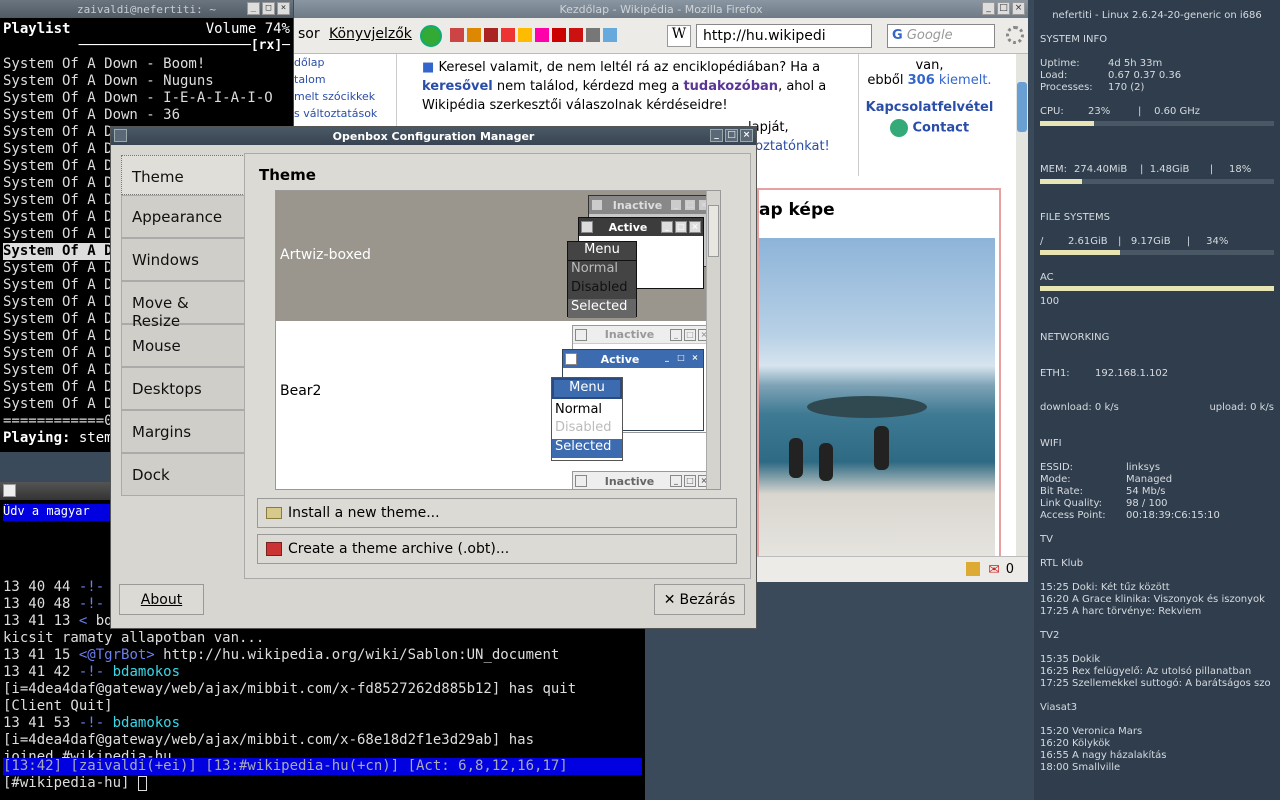 The height and width of the screenshot is (800, 1280). I want to click on theme-list-scrollbar, so click(713, 340).